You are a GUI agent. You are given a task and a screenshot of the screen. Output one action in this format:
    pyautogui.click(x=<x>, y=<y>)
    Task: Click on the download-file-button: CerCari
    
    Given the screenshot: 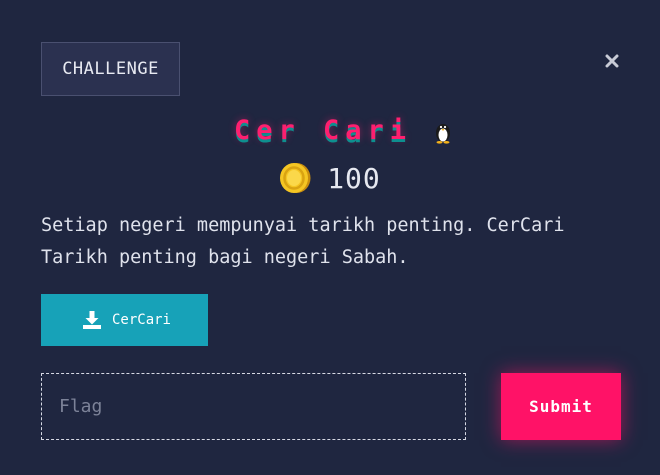 What is the action you would take?
    pyautogui.click(x=124, y=320)
    